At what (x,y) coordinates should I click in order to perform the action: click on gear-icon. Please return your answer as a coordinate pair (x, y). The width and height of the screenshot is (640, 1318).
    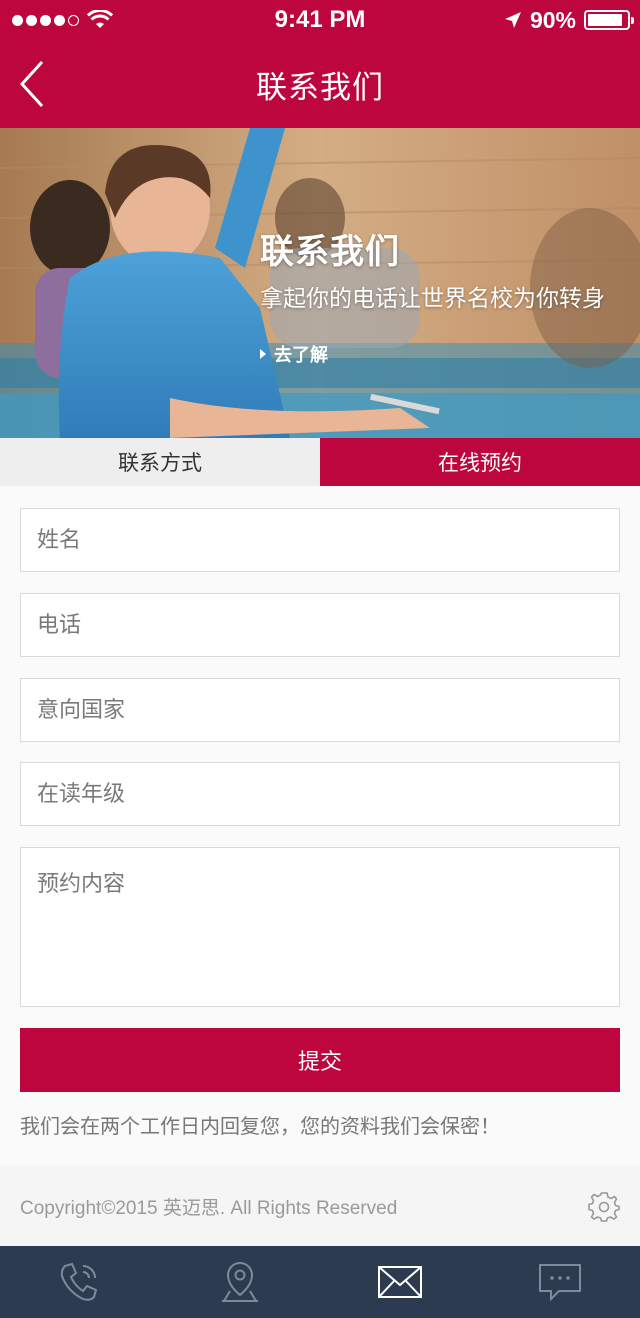
    Looking at the image, I should click on (604, 1206).